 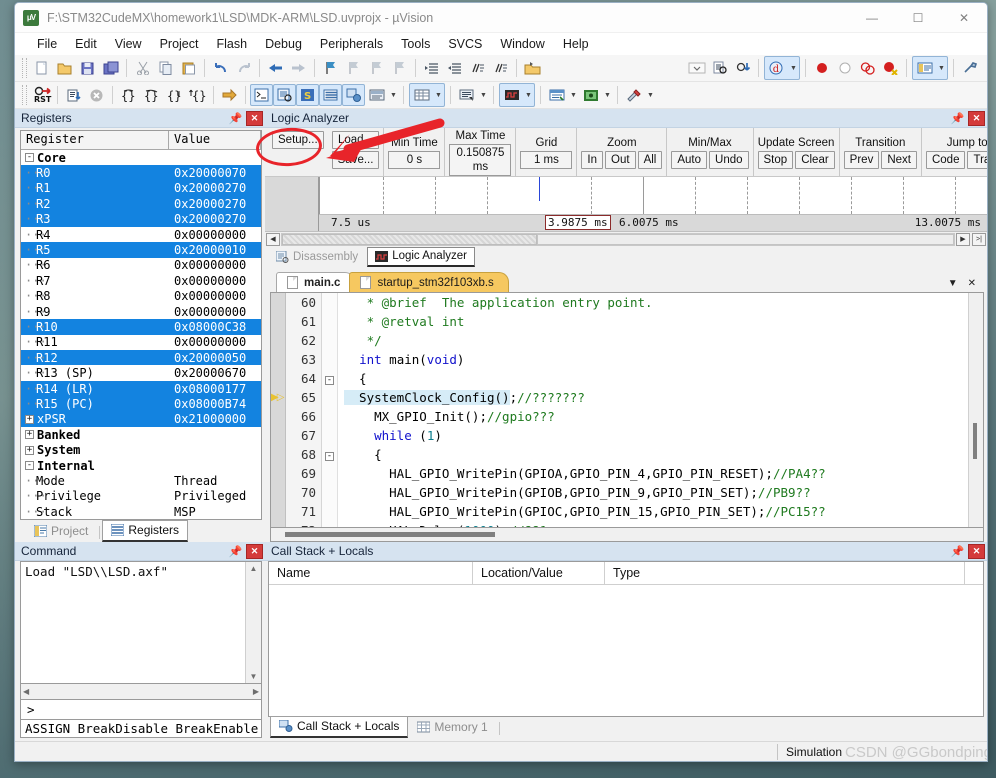 I want to click on menu-view: View, so click(x=128, y=44).